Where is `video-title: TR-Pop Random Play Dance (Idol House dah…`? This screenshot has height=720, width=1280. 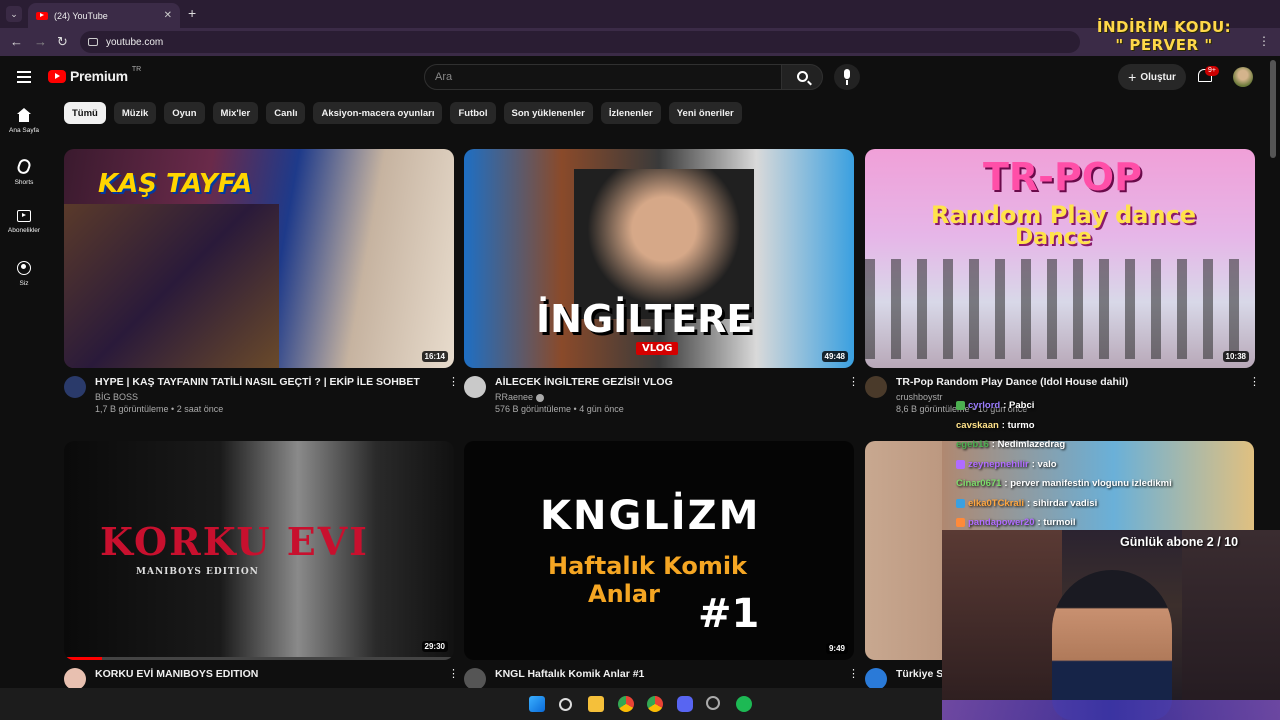 video-title: TR-Pop Random Play Dance (Idol House dah… is located at coordinates (1068, 382).